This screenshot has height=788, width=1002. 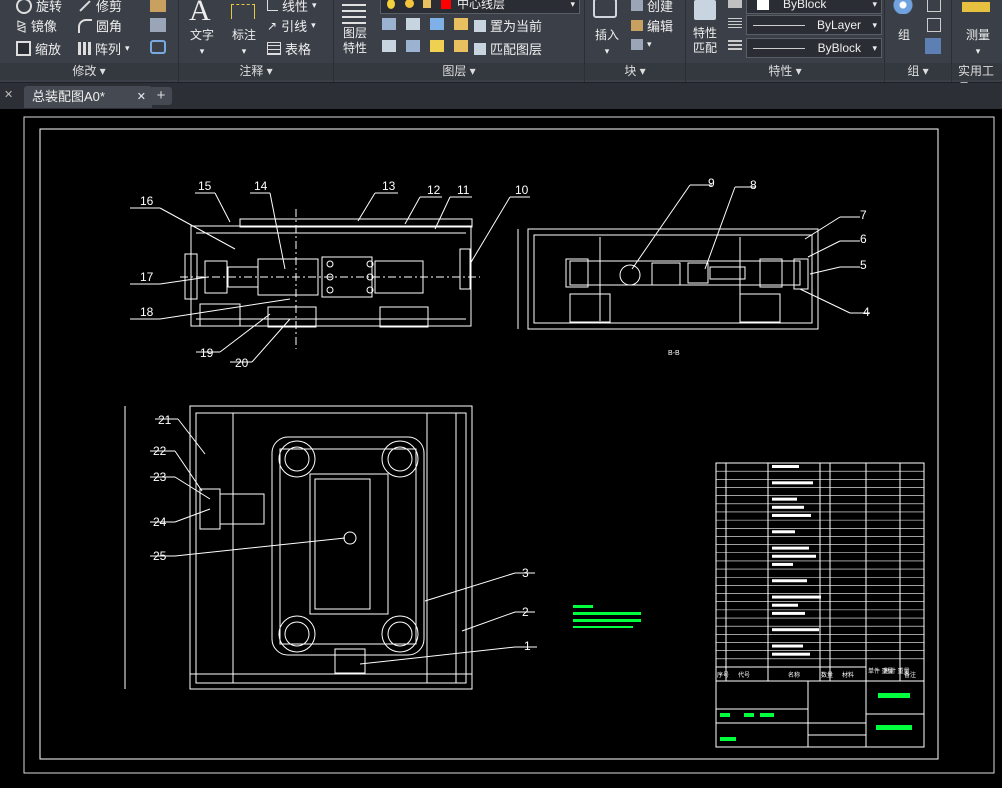 What do you see at coordinates (705, 41) in the screenshot?
I see `match-properties-button: 特性 匹配` at bounding box center [705, 41].